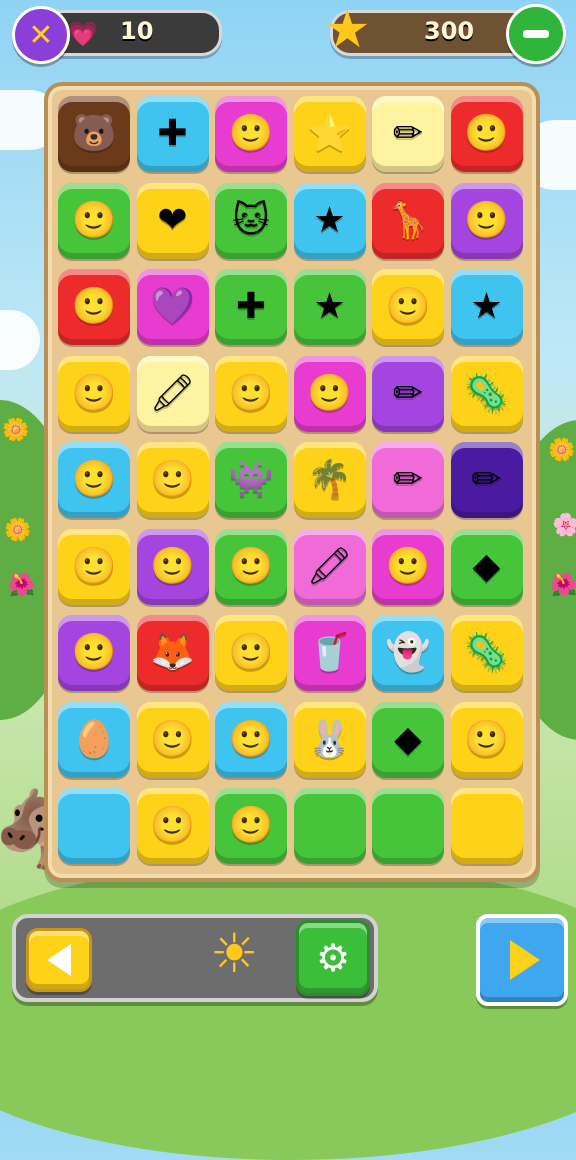 This screenshot has height=1160, width=576. I want to click on game-tile: ❤, so click(172, 220).